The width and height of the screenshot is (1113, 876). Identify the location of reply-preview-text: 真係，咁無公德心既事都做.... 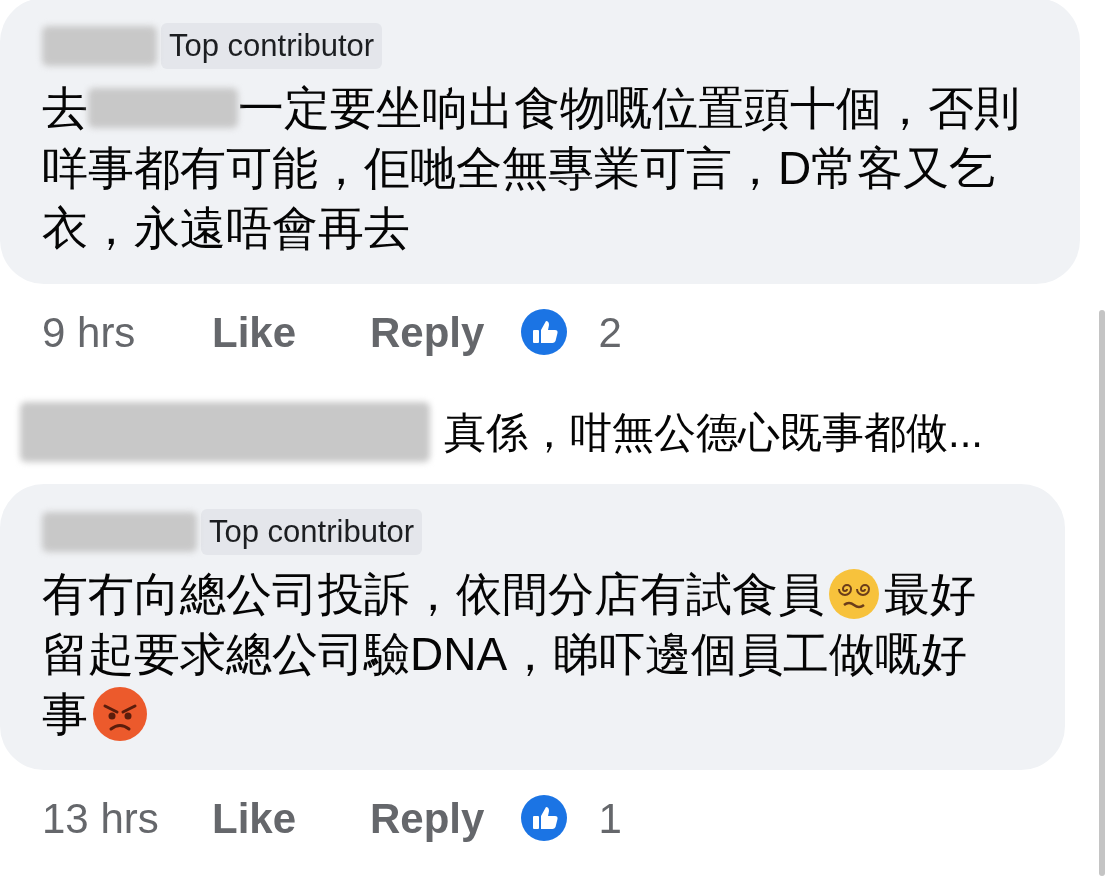
(713, 432).